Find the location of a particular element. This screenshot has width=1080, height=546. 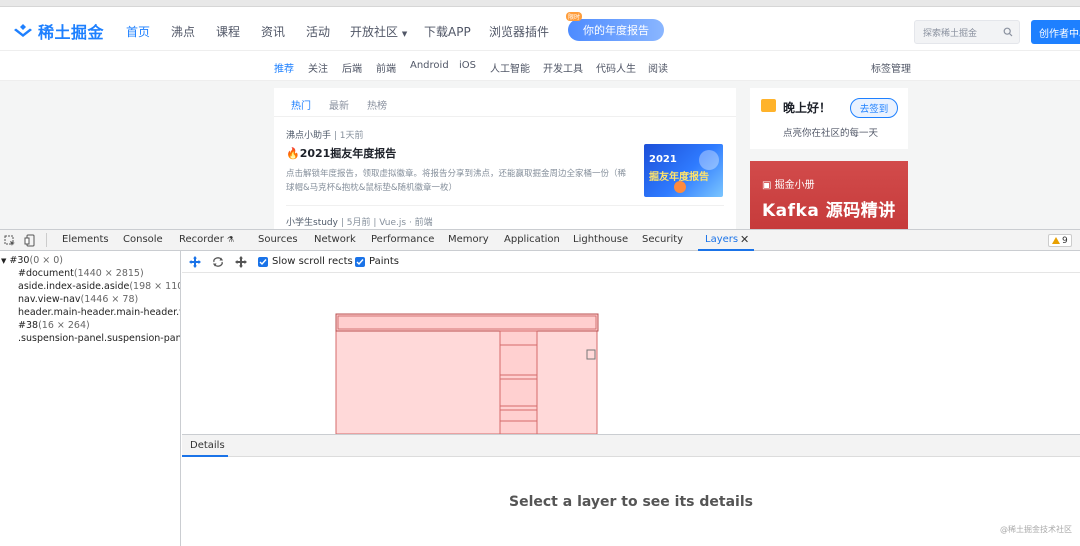

creator-center-button: 创作者中心 is located at coordinates (1055, 32).